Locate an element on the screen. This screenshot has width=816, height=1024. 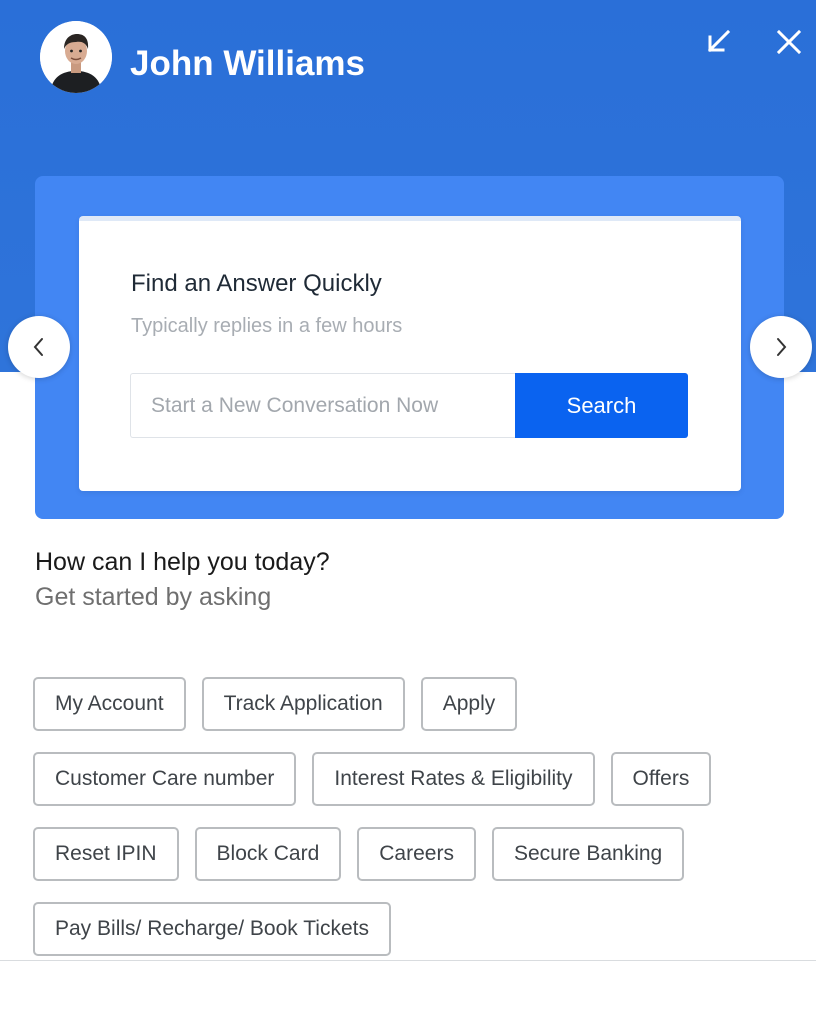
minimize-arrow-icon is located at coordinates (719, 41).